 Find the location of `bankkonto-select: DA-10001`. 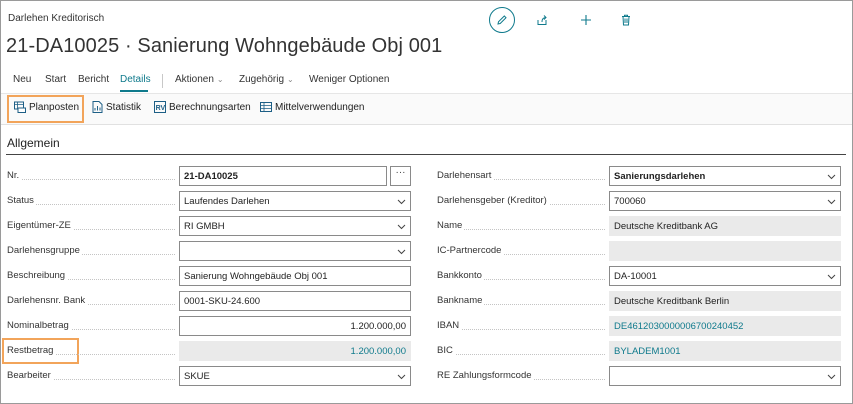

bankkonto-select: DA-10001 is located at coordinates (725, 276).